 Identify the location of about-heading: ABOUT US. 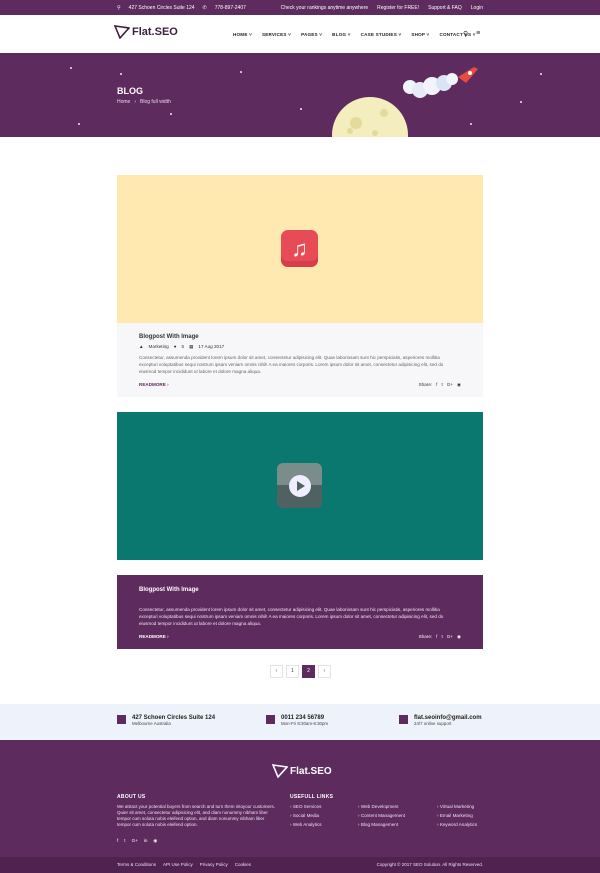
(131, 797).